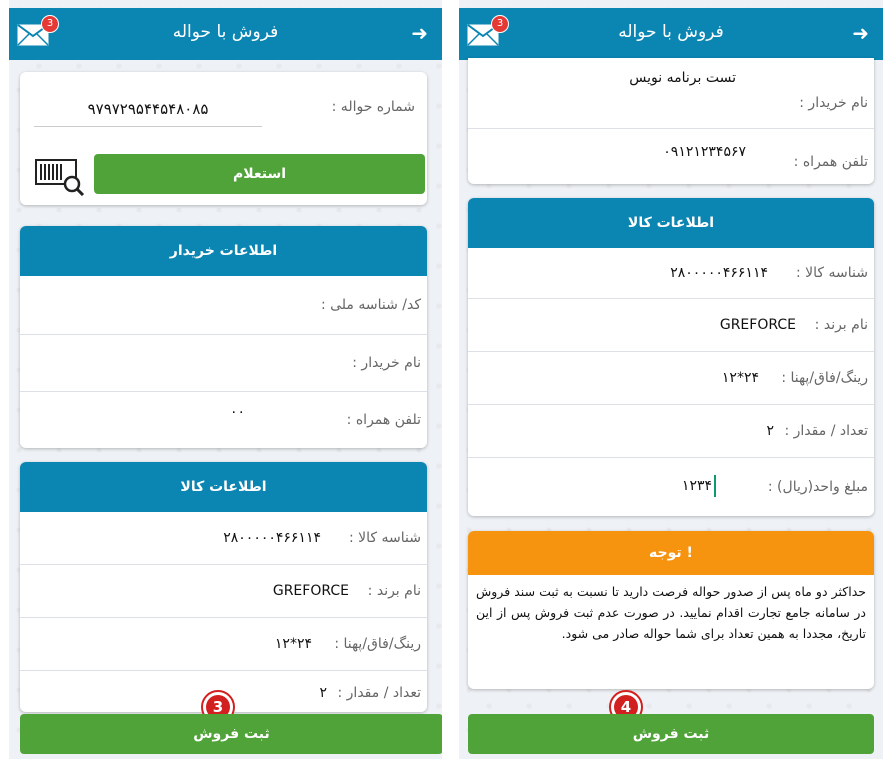  I want to click on buyer-name-value: تست برنامه نویس, so click(682, 78).